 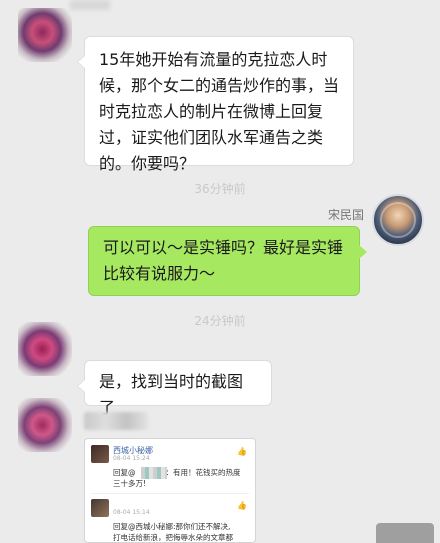 What do you see at coordinates (131, 458) in the screenshot?
I see `comment-time: 08-04 15:24` at bounding box center [131, 458].